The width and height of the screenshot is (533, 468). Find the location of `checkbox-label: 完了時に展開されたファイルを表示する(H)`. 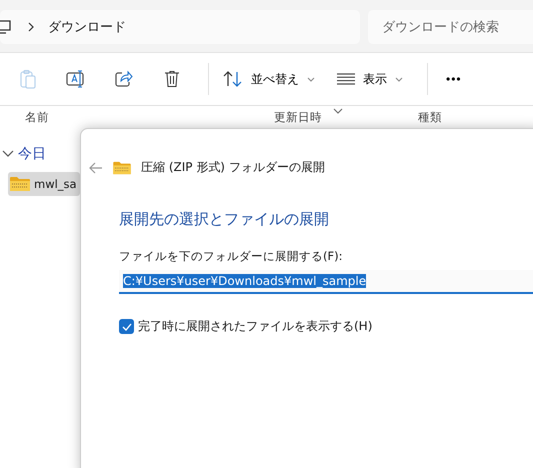

checkbox-label: 完了時に展開されたファイルを表示する(H) is located at coordinates (255, 326).